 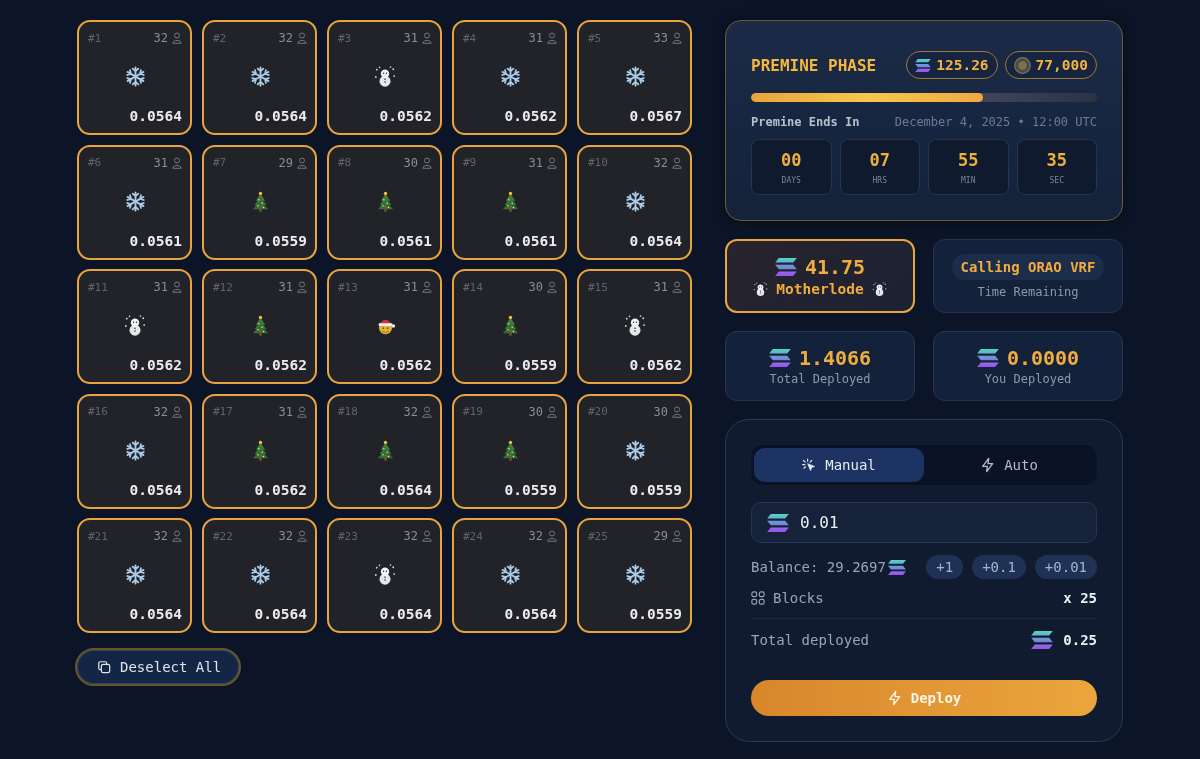 I want to click on snowman-icon, so click(x=635, y=325).